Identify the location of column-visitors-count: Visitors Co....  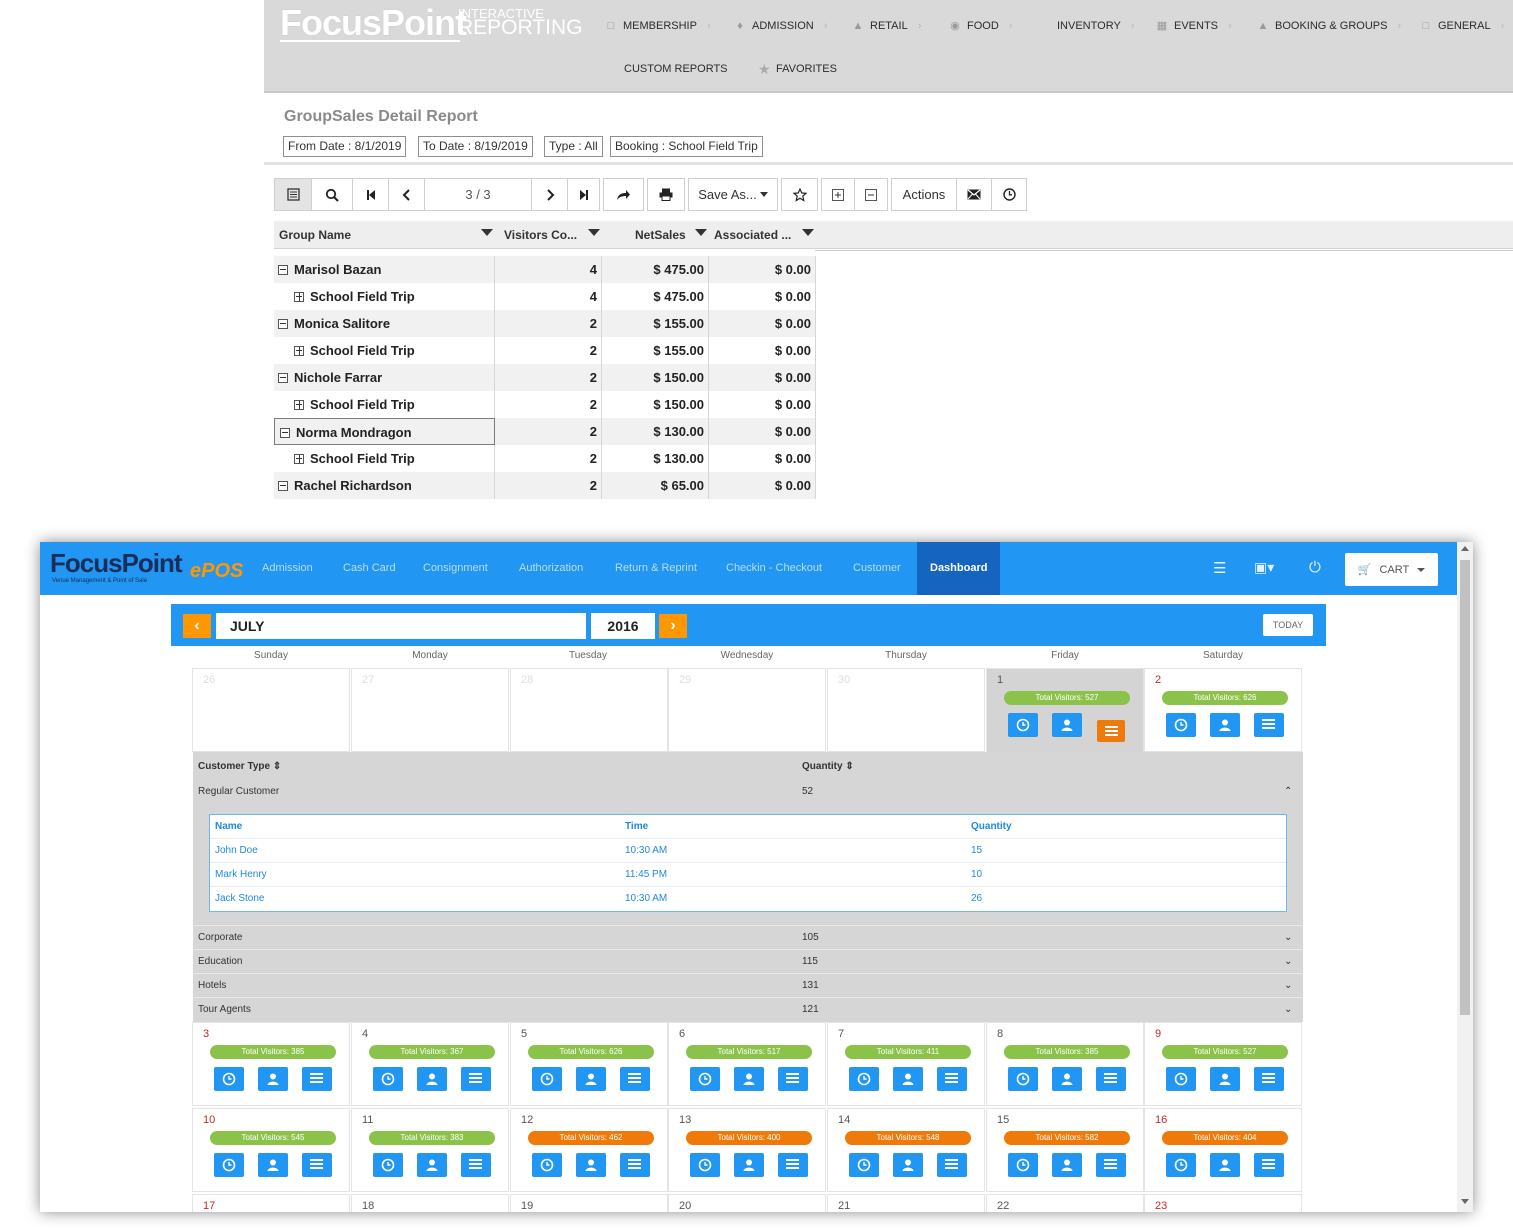
(540, 235).